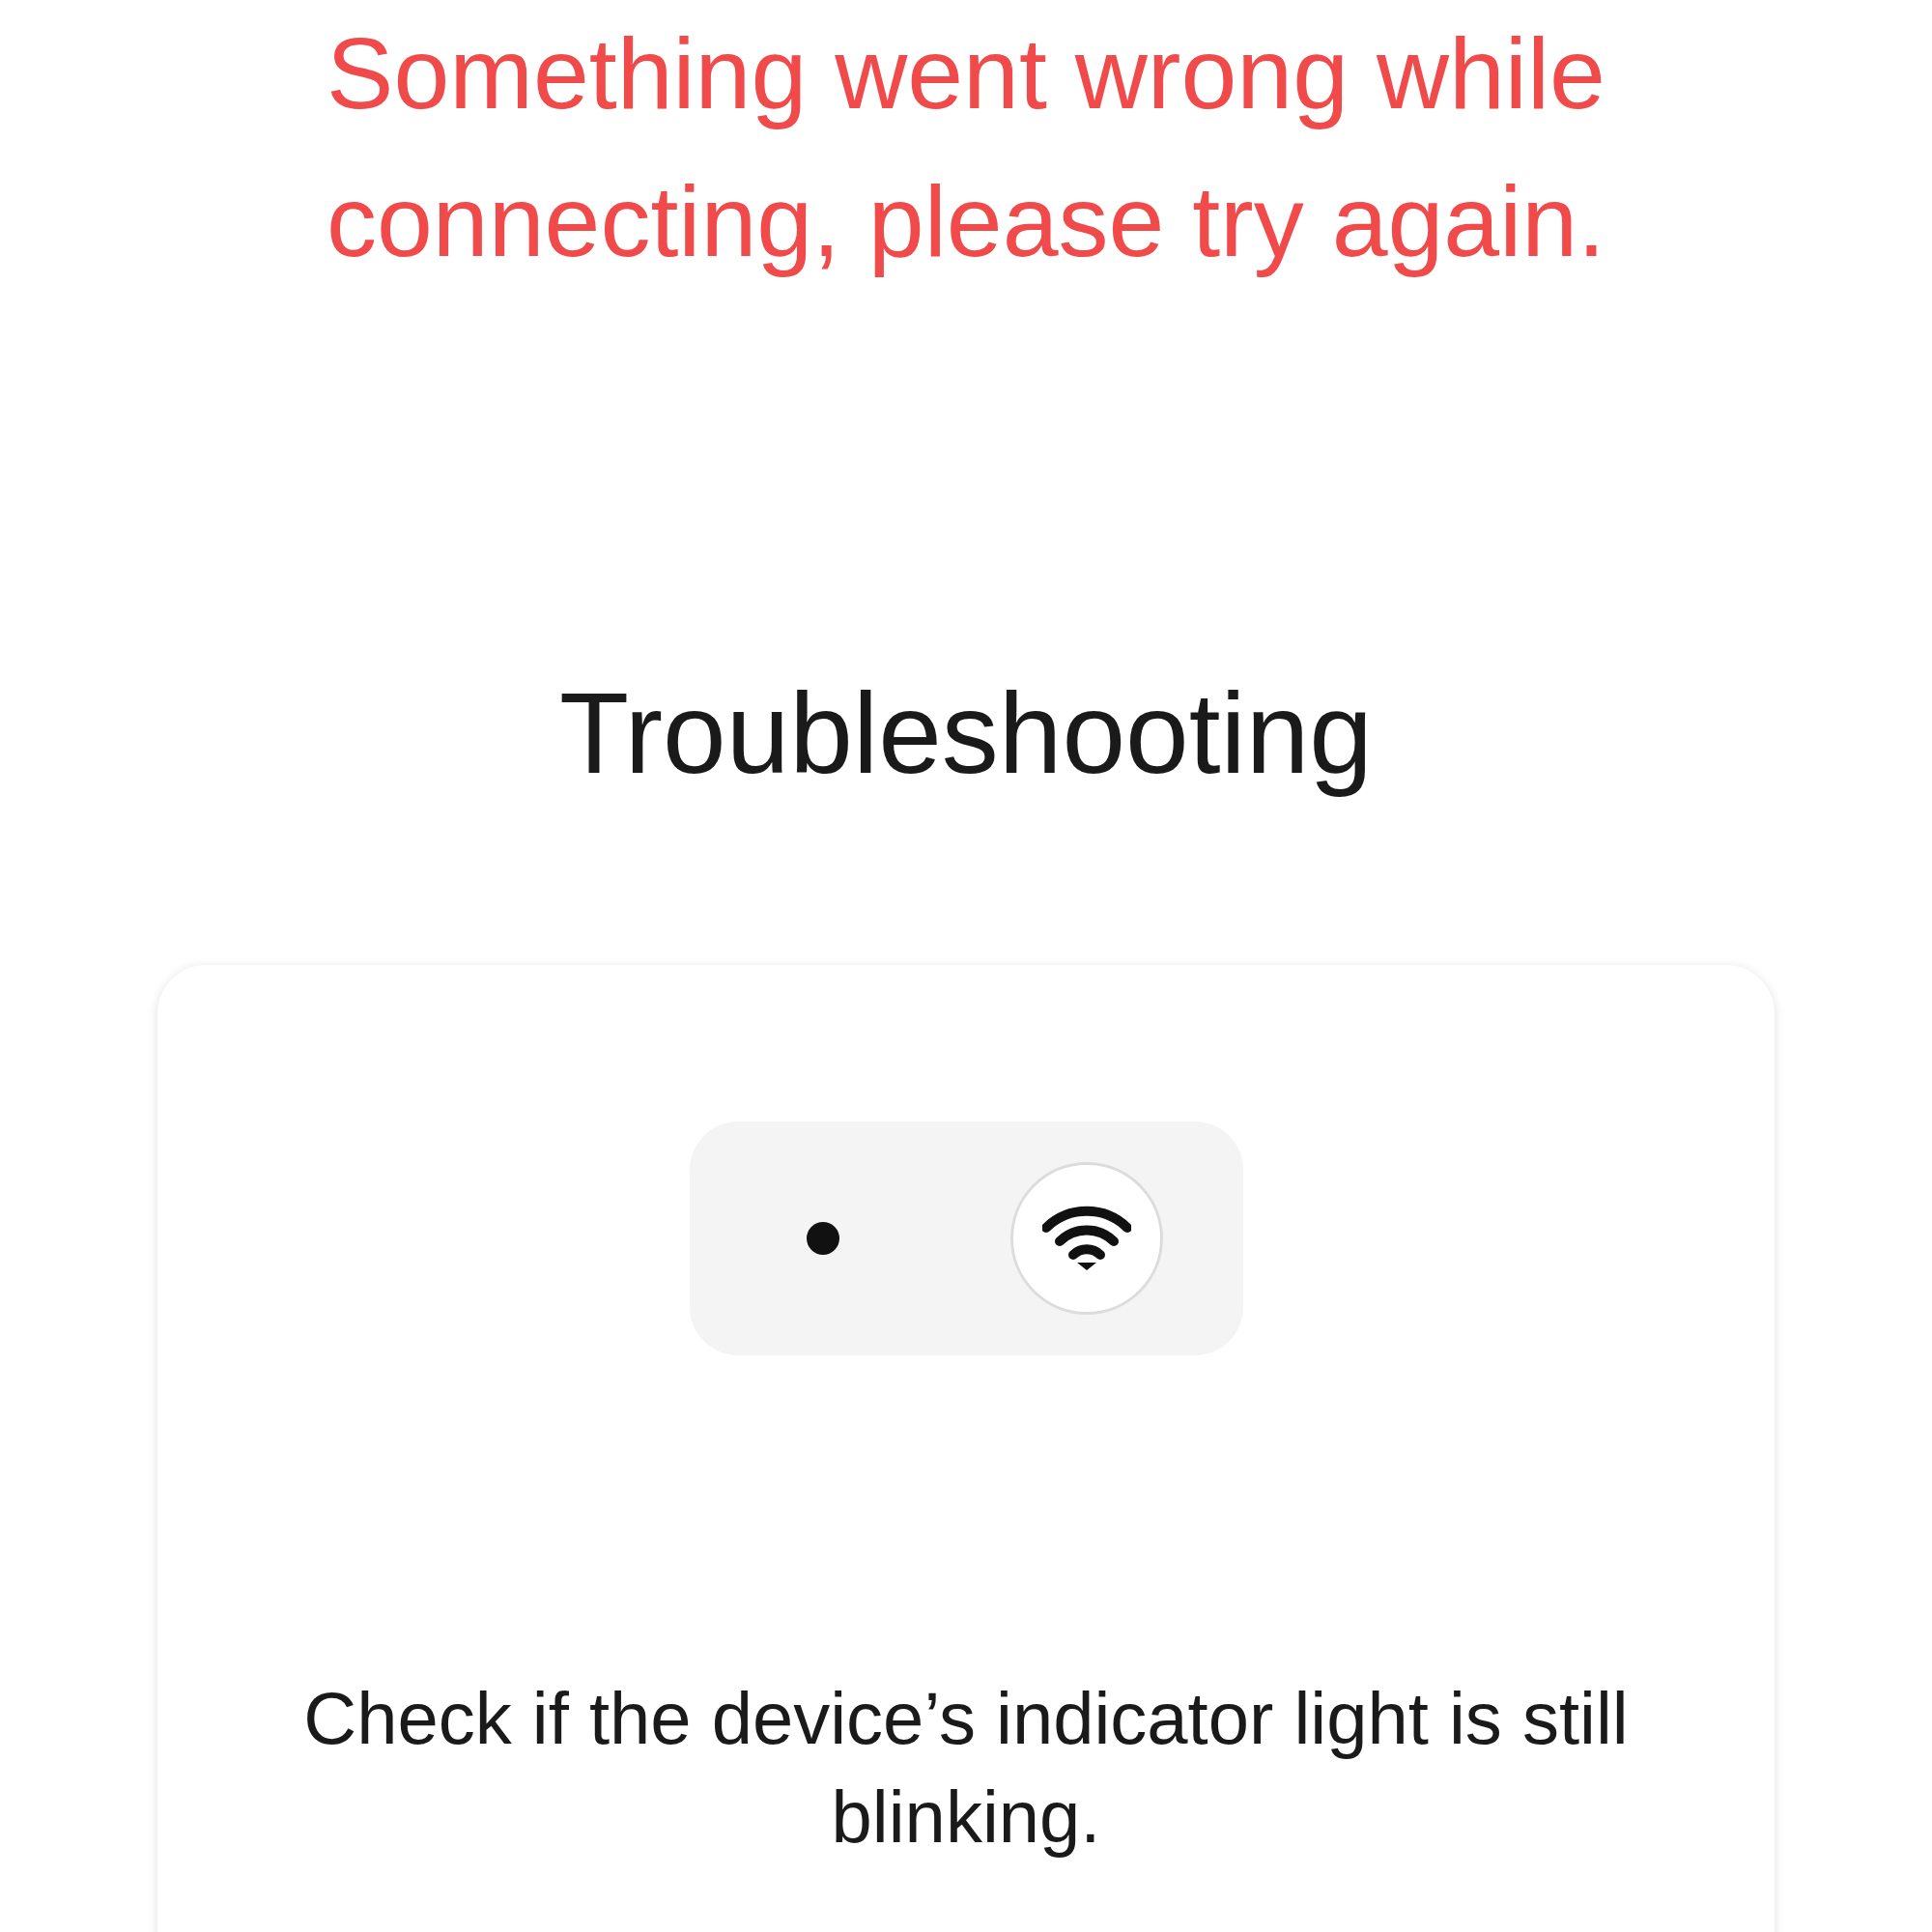  I want to click on wifi-icon, so click(1086, 1238).